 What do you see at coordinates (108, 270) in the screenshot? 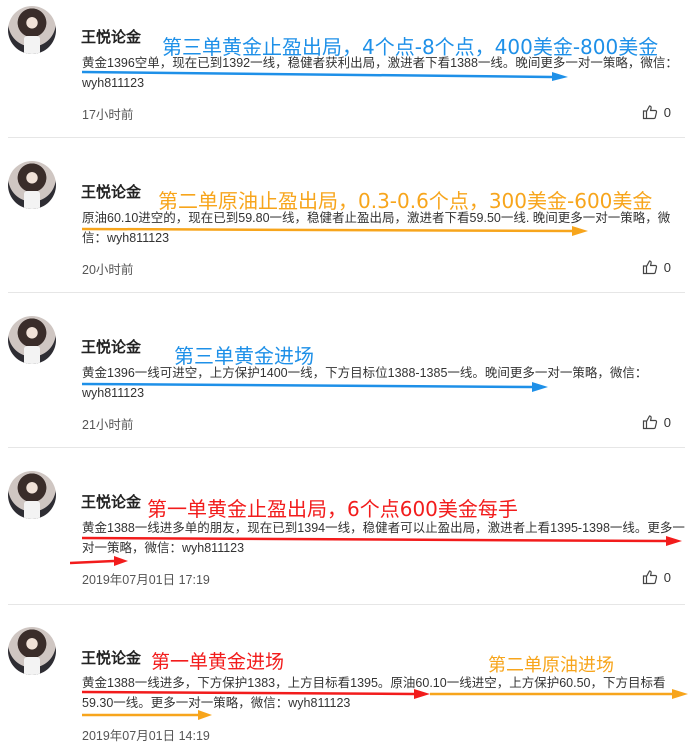
I see `post-time: 20小时前` at bounding box center [108, 270].